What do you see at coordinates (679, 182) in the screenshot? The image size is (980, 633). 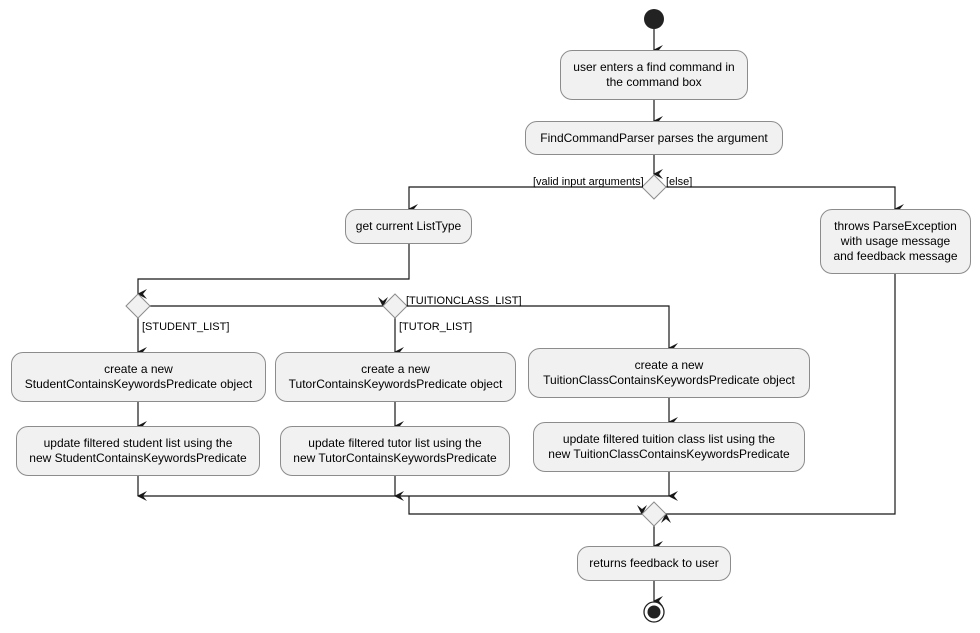 I see `guard-else: [else]` at bounding box center [679, 182].